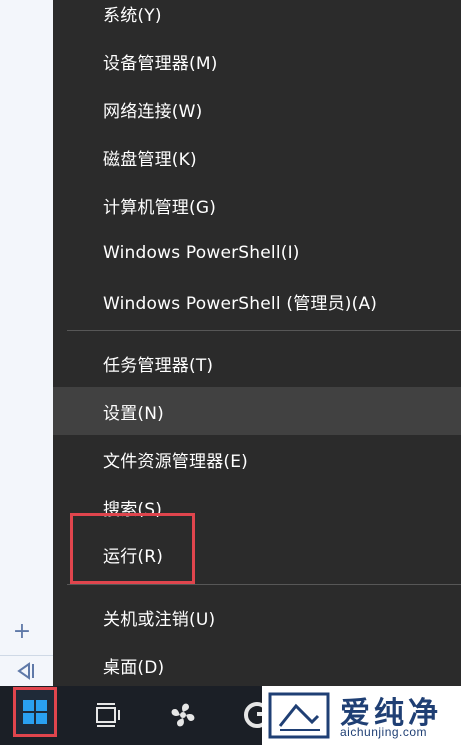 This screenshot has width=461, height=745. Describe the element at coordinates (133, 413) in the screenshot. I see `menu-item-label: 设置(N)` at that location.